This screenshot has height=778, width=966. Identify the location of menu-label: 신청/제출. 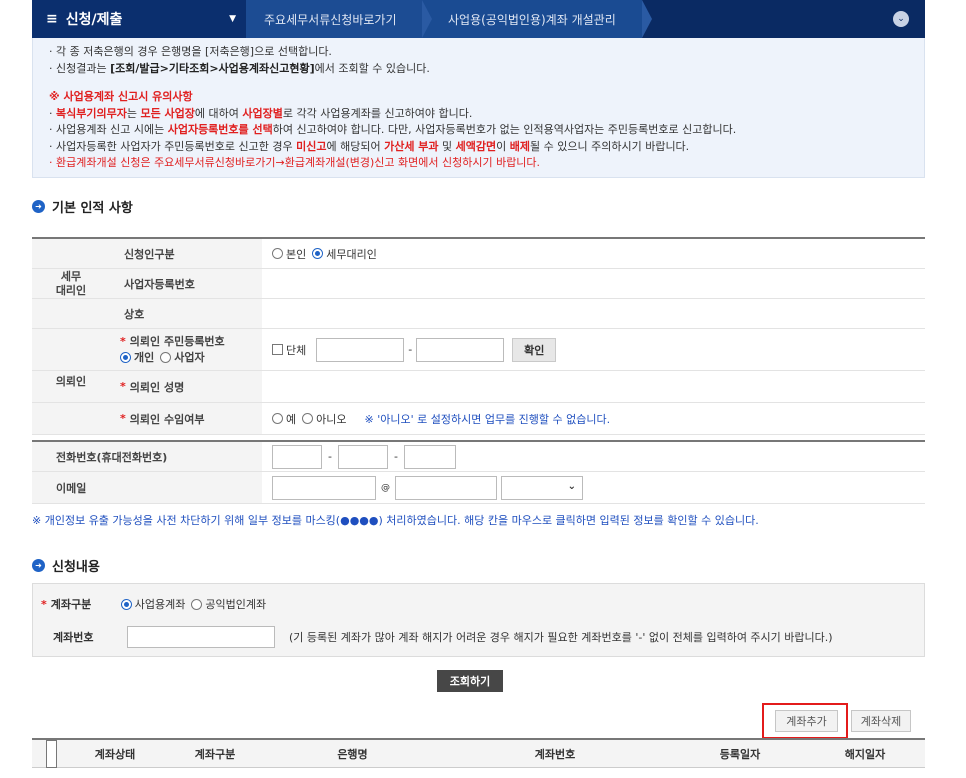
(94, 20).